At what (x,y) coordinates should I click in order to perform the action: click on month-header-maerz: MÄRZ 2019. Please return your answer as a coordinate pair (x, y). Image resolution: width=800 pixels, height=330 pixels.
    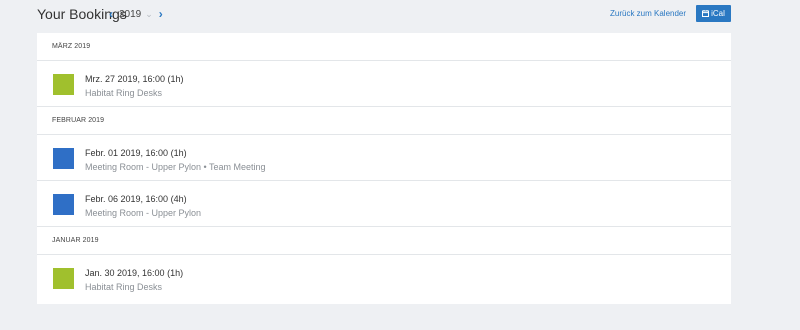
    Looking at the image, I should click on (384, 47).